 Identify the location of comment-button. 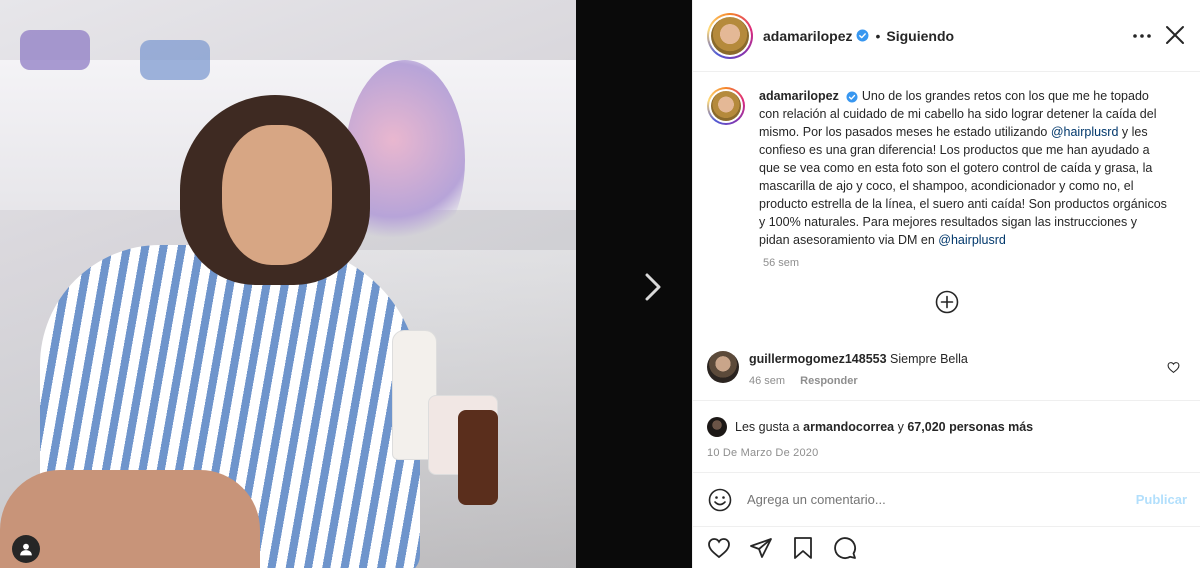
(845, 548).